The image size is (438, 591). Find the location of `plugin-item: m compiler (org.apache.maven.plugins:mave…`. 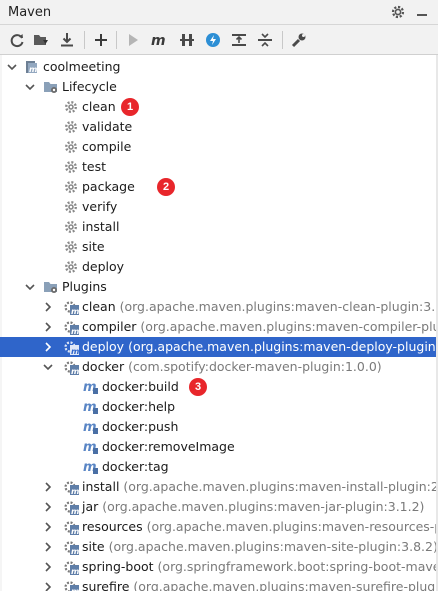

plugin-item: m compiler (org.apache.maven.plugins:mave… is located at coordinates (219, 327).